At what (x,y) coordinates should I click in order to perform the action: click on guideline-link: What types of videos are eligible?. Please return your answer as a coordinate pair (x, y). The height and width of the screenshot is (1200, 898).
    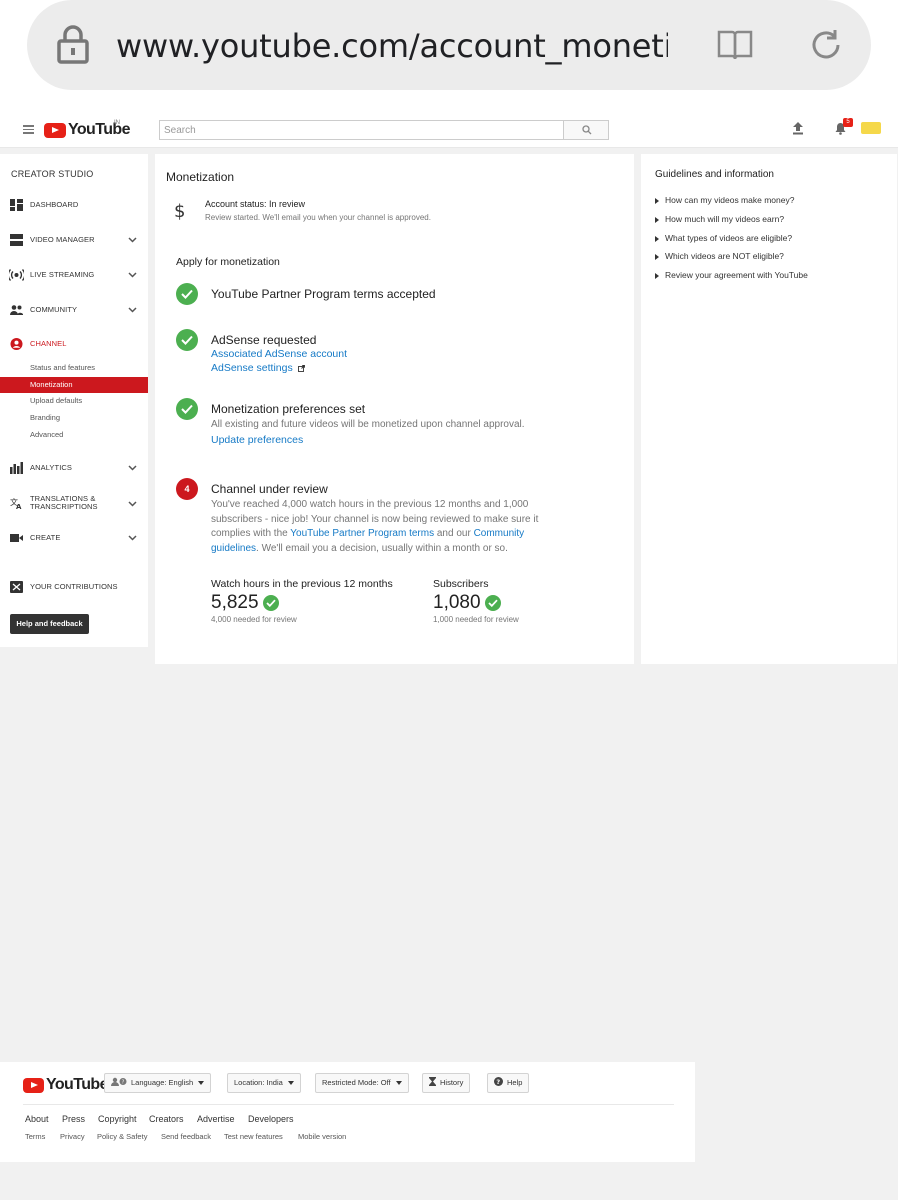
    Looking at the image, I should click on (723, 238).